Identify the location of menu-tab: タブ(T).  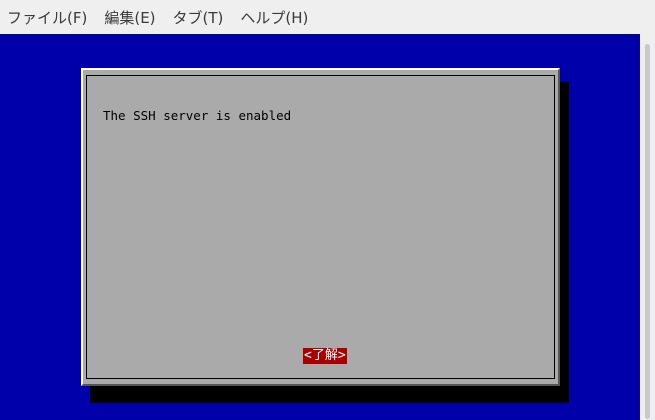
(198, 17).